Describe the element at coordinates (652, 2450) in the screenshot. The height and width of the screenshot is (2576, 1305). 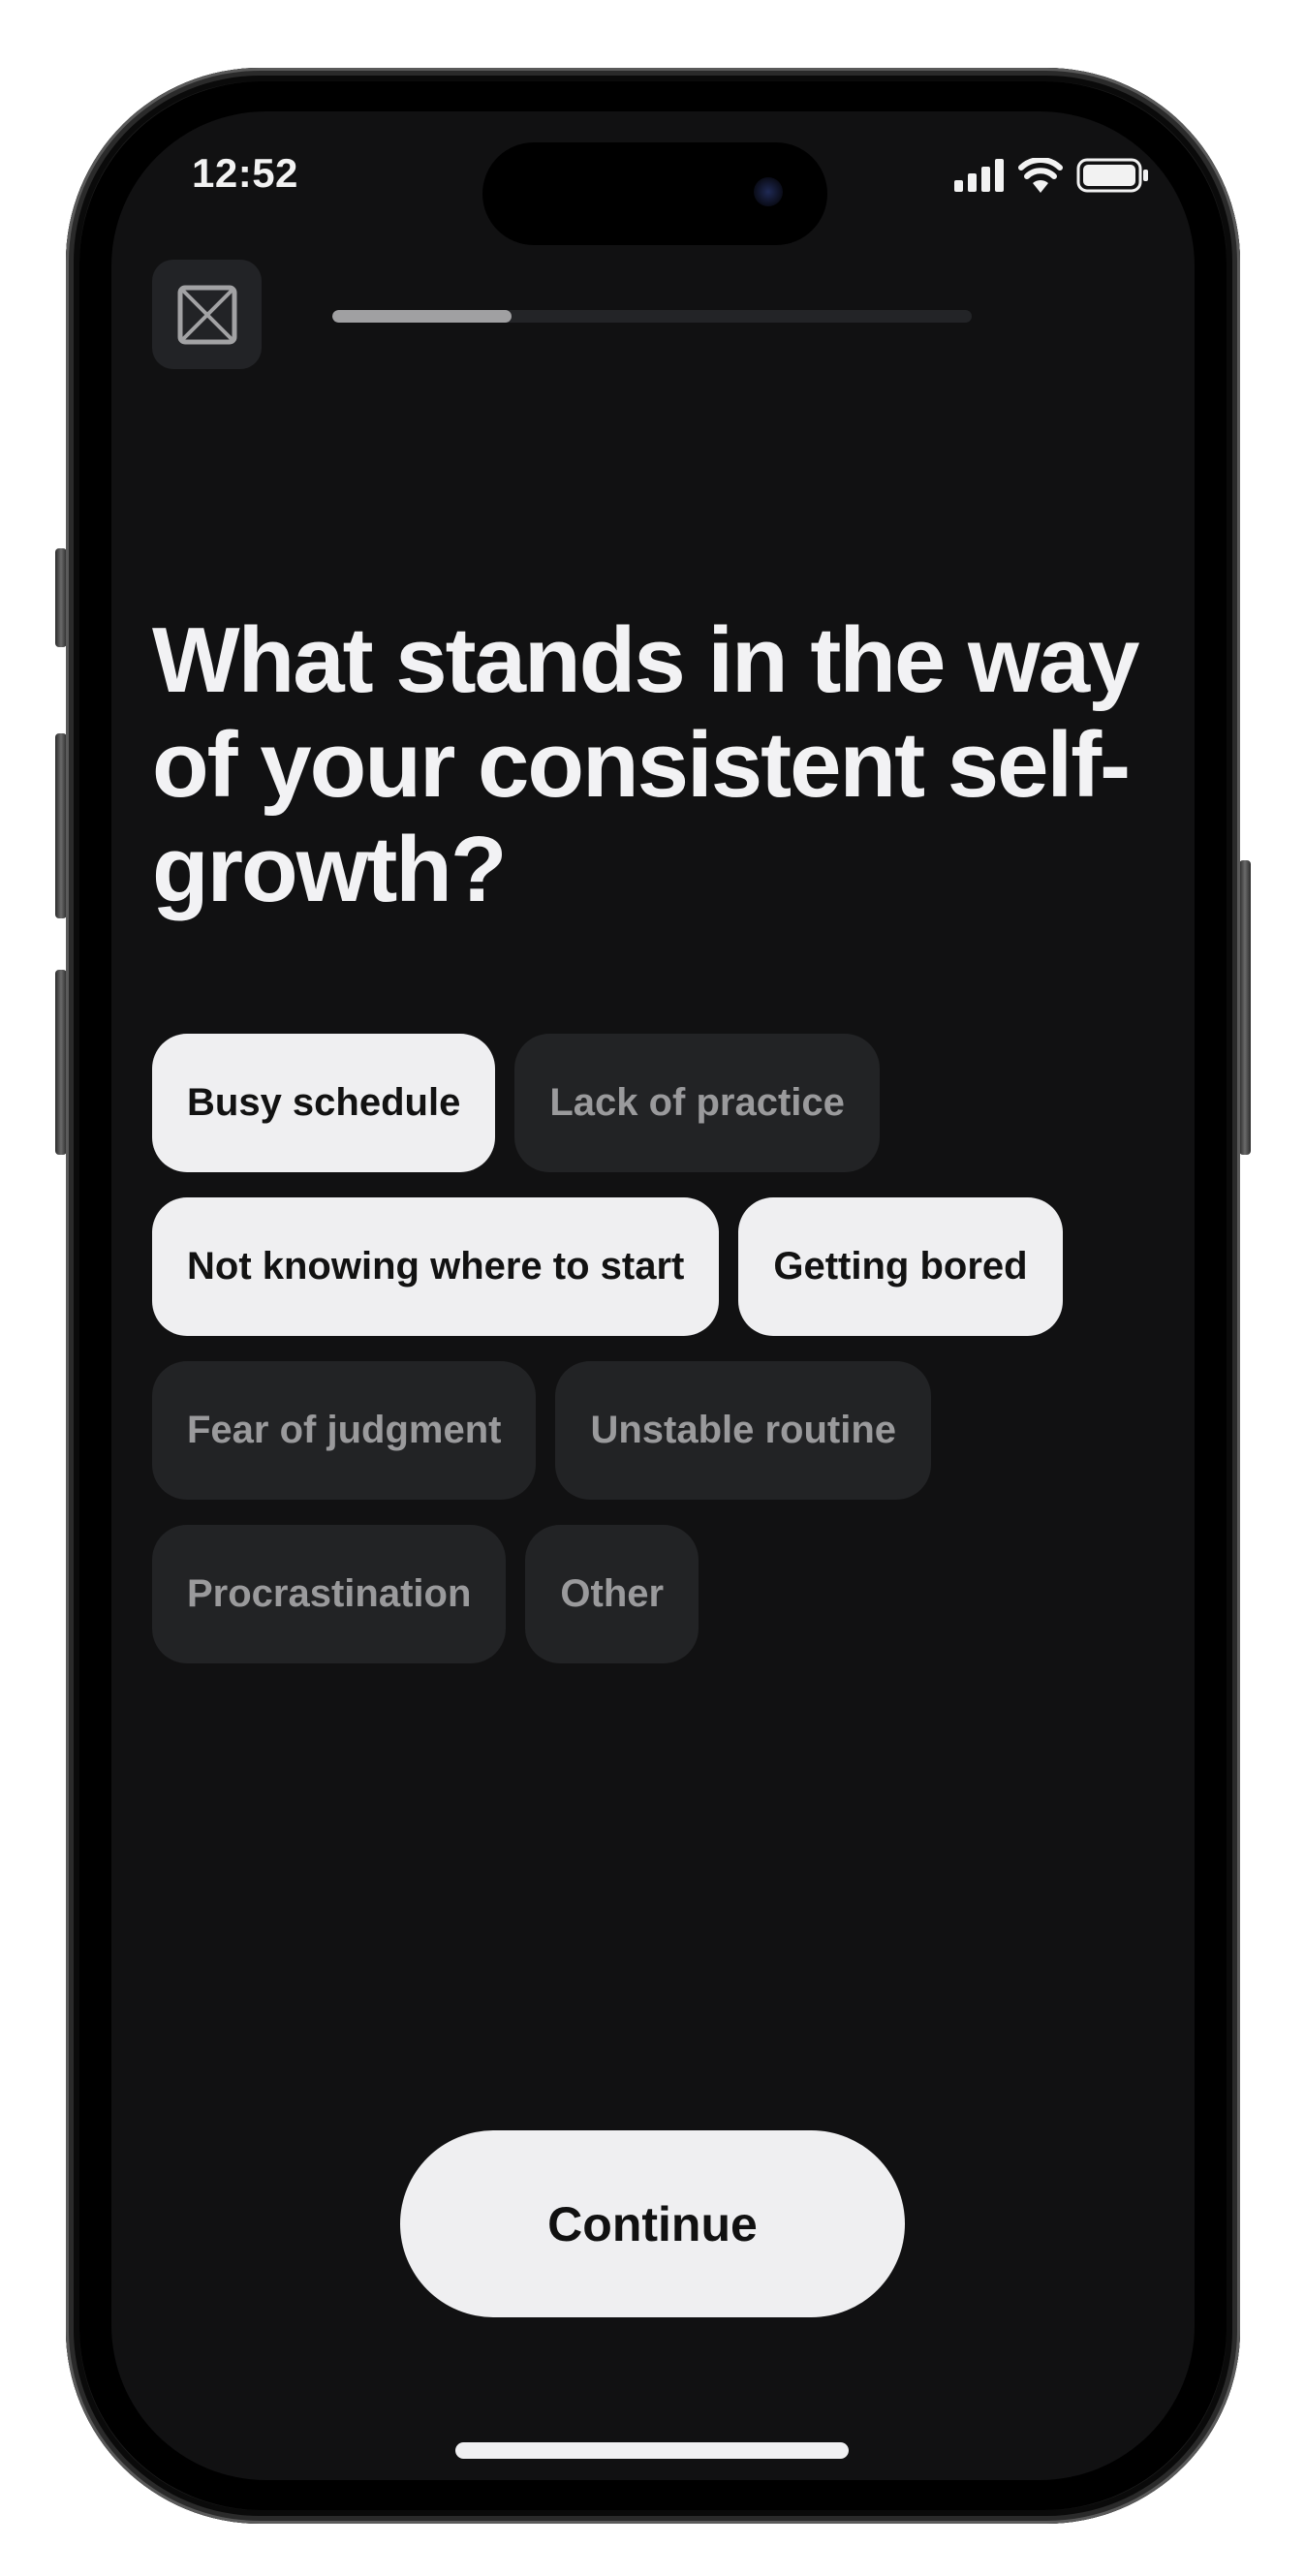
I see `home-indicator` at that location.